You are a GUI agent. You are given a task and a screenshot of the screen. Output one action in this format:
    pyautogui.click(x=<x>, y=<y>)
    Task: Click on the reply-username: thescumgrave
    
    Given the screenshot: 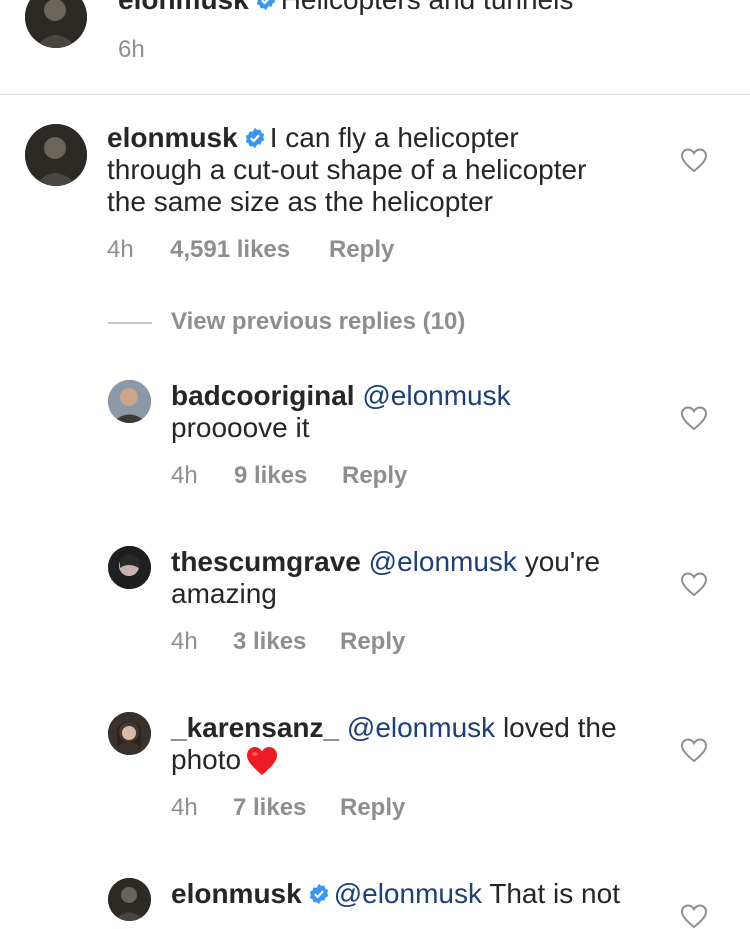 What is the action you would take?
    pyautogui.click(x=266, y=561)
    